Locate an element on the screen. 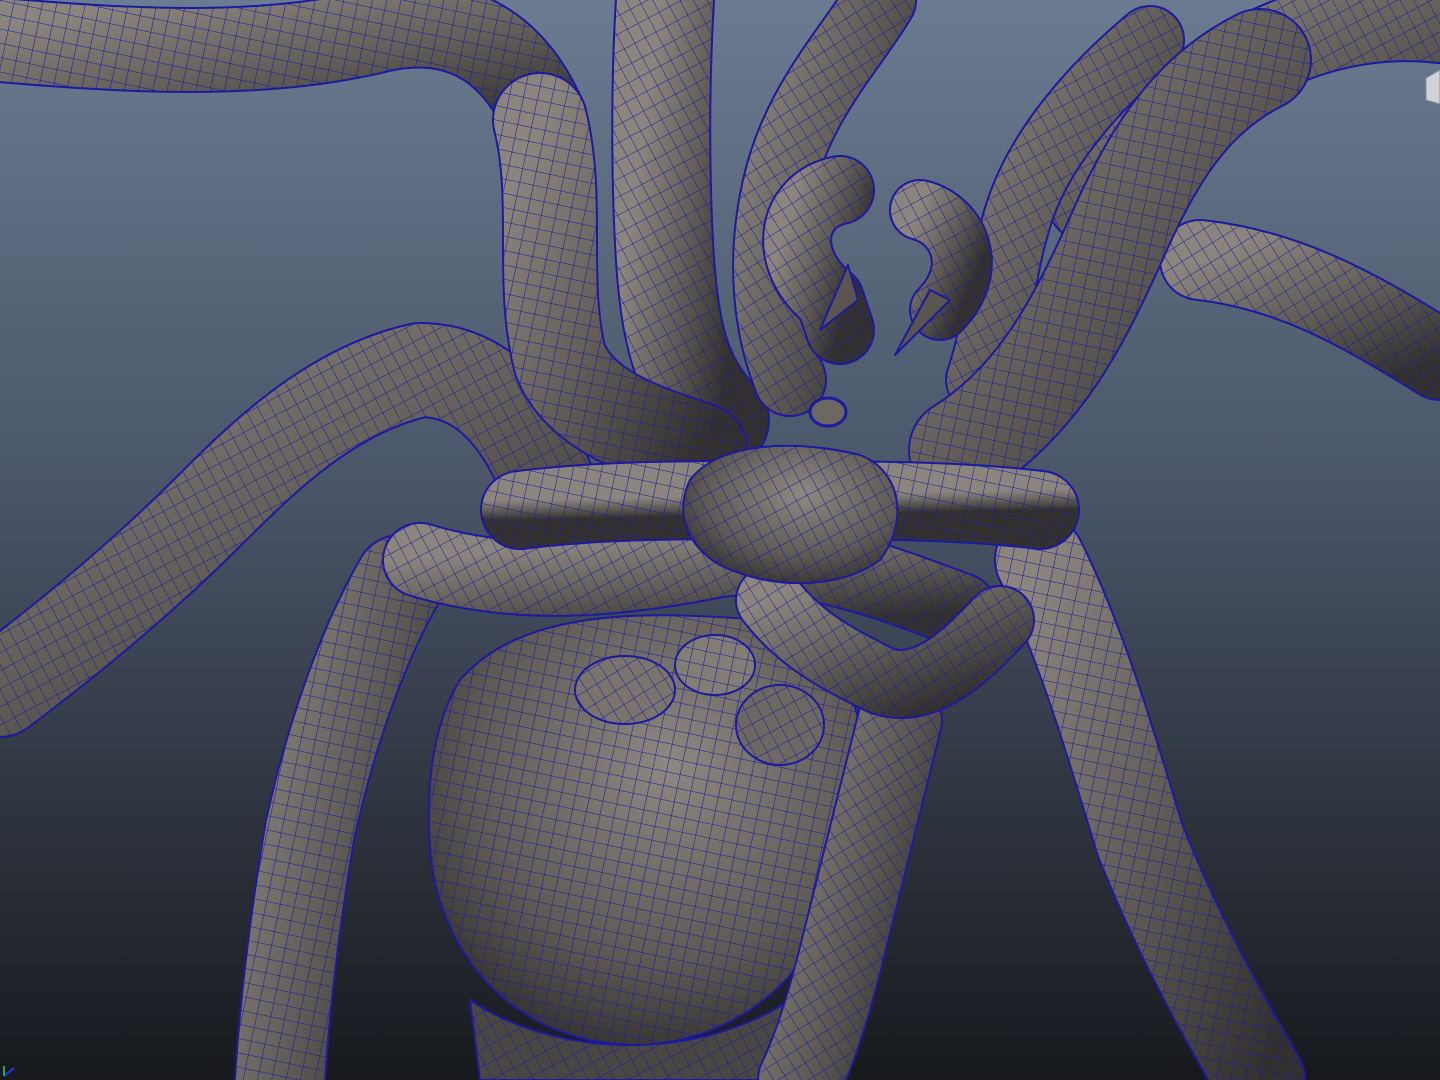 Image resolution: width=1440 pixels, height=1080 pixels. leg-mid-left-horizontal is located at coordinates (690, 584).